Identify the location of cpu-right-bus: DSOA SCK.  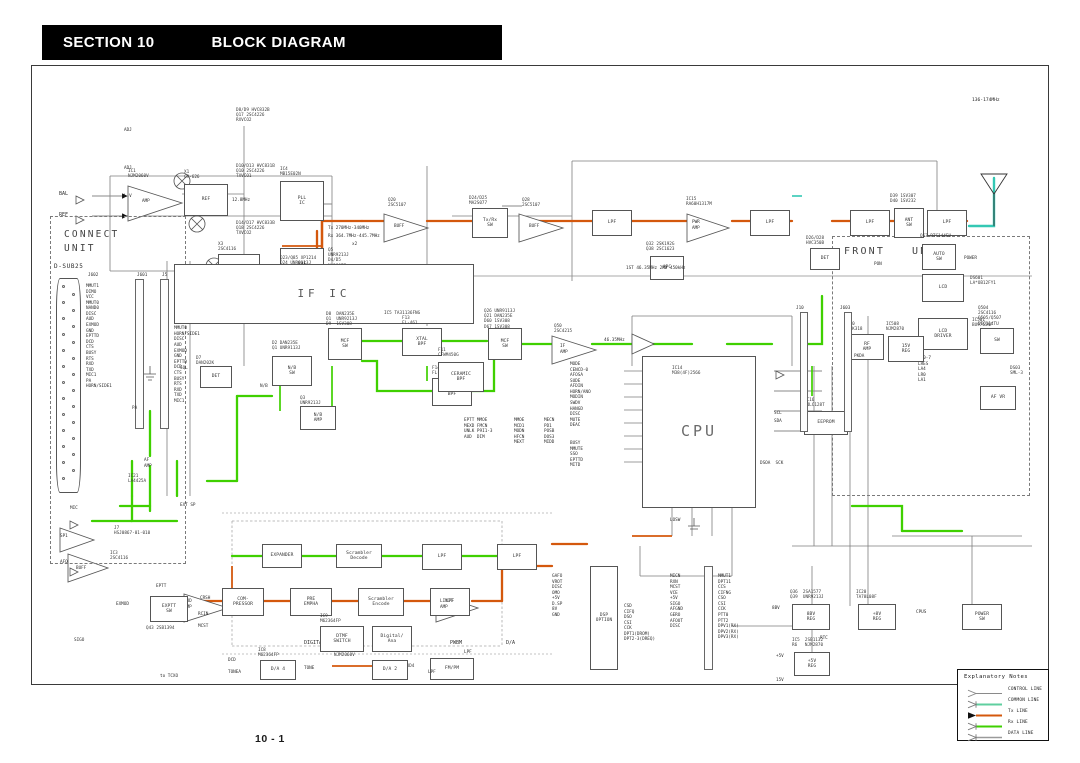
(772, 463).